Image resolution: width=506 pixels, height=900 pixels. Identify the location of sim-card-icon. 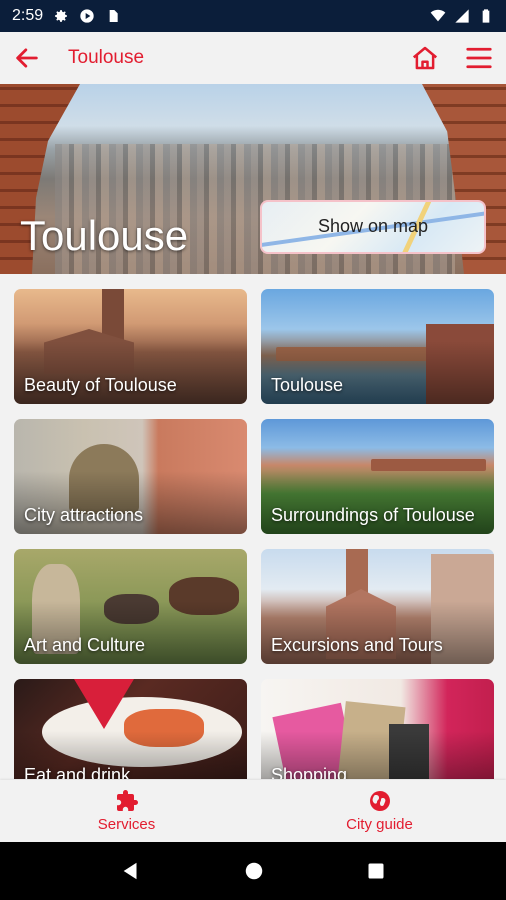
(113, 16).